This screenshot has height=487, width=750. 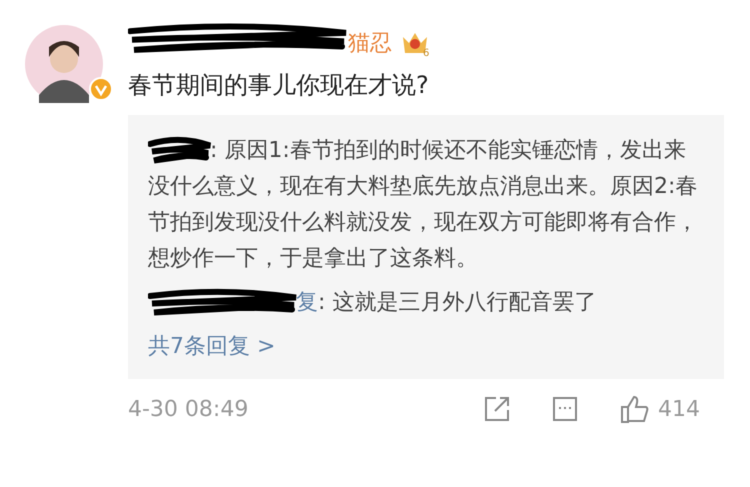 What do you see at coordinates (189, 409) in the screenshot?
I see `timestamp: 4-30 08:49` at bounding box center [189, 409].